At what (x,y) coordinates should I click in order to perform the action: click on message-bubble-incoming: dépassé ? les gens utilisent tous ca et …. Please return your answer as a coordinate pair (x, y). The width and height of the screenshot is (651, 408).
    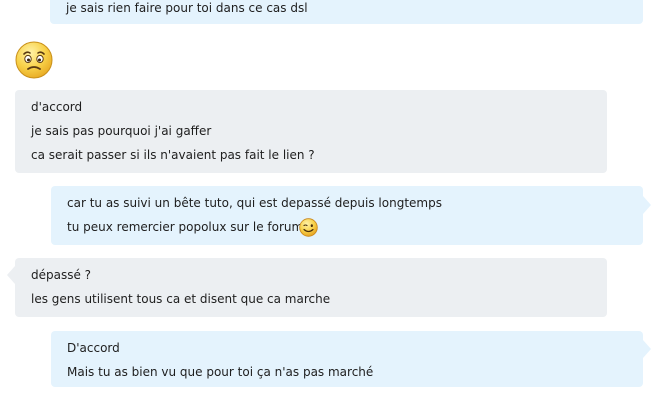
    Looking at the image, I should click on (311, 287).